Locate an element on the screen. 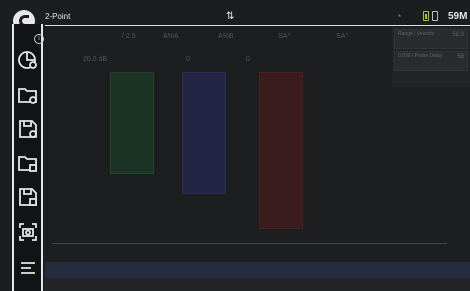 The width and height of the screenshot is (470, 291). toolbar-item: A%B is located at coordinates (226, 36).